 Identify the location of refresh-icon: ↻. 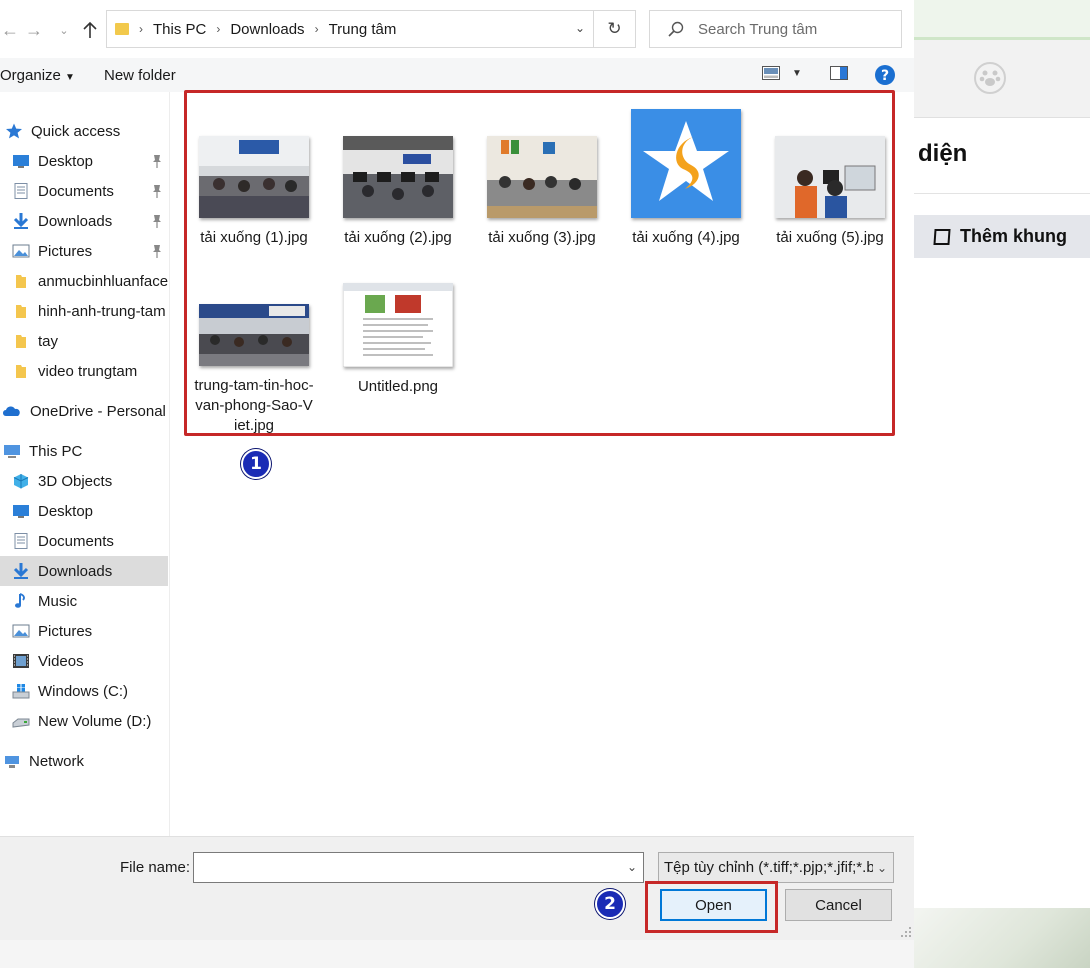
(614, 29).